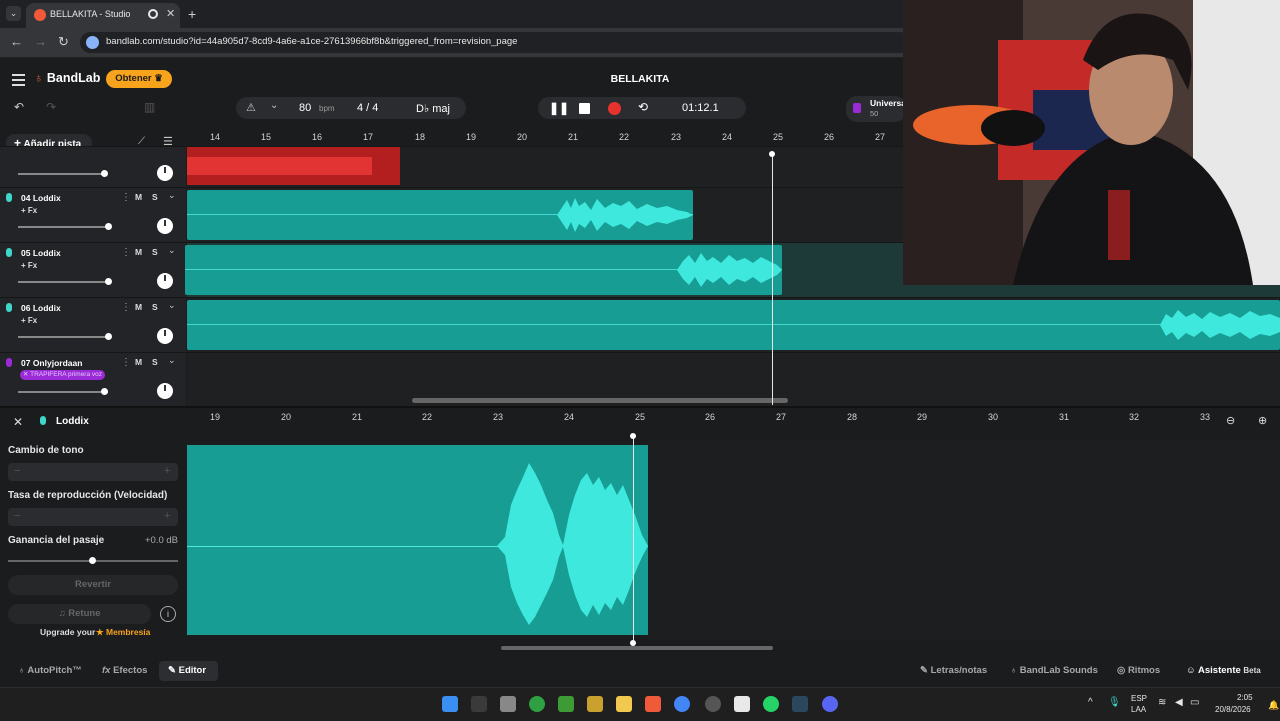  I want to click on efectos-tab: fx Efectos, so click(124, 670).